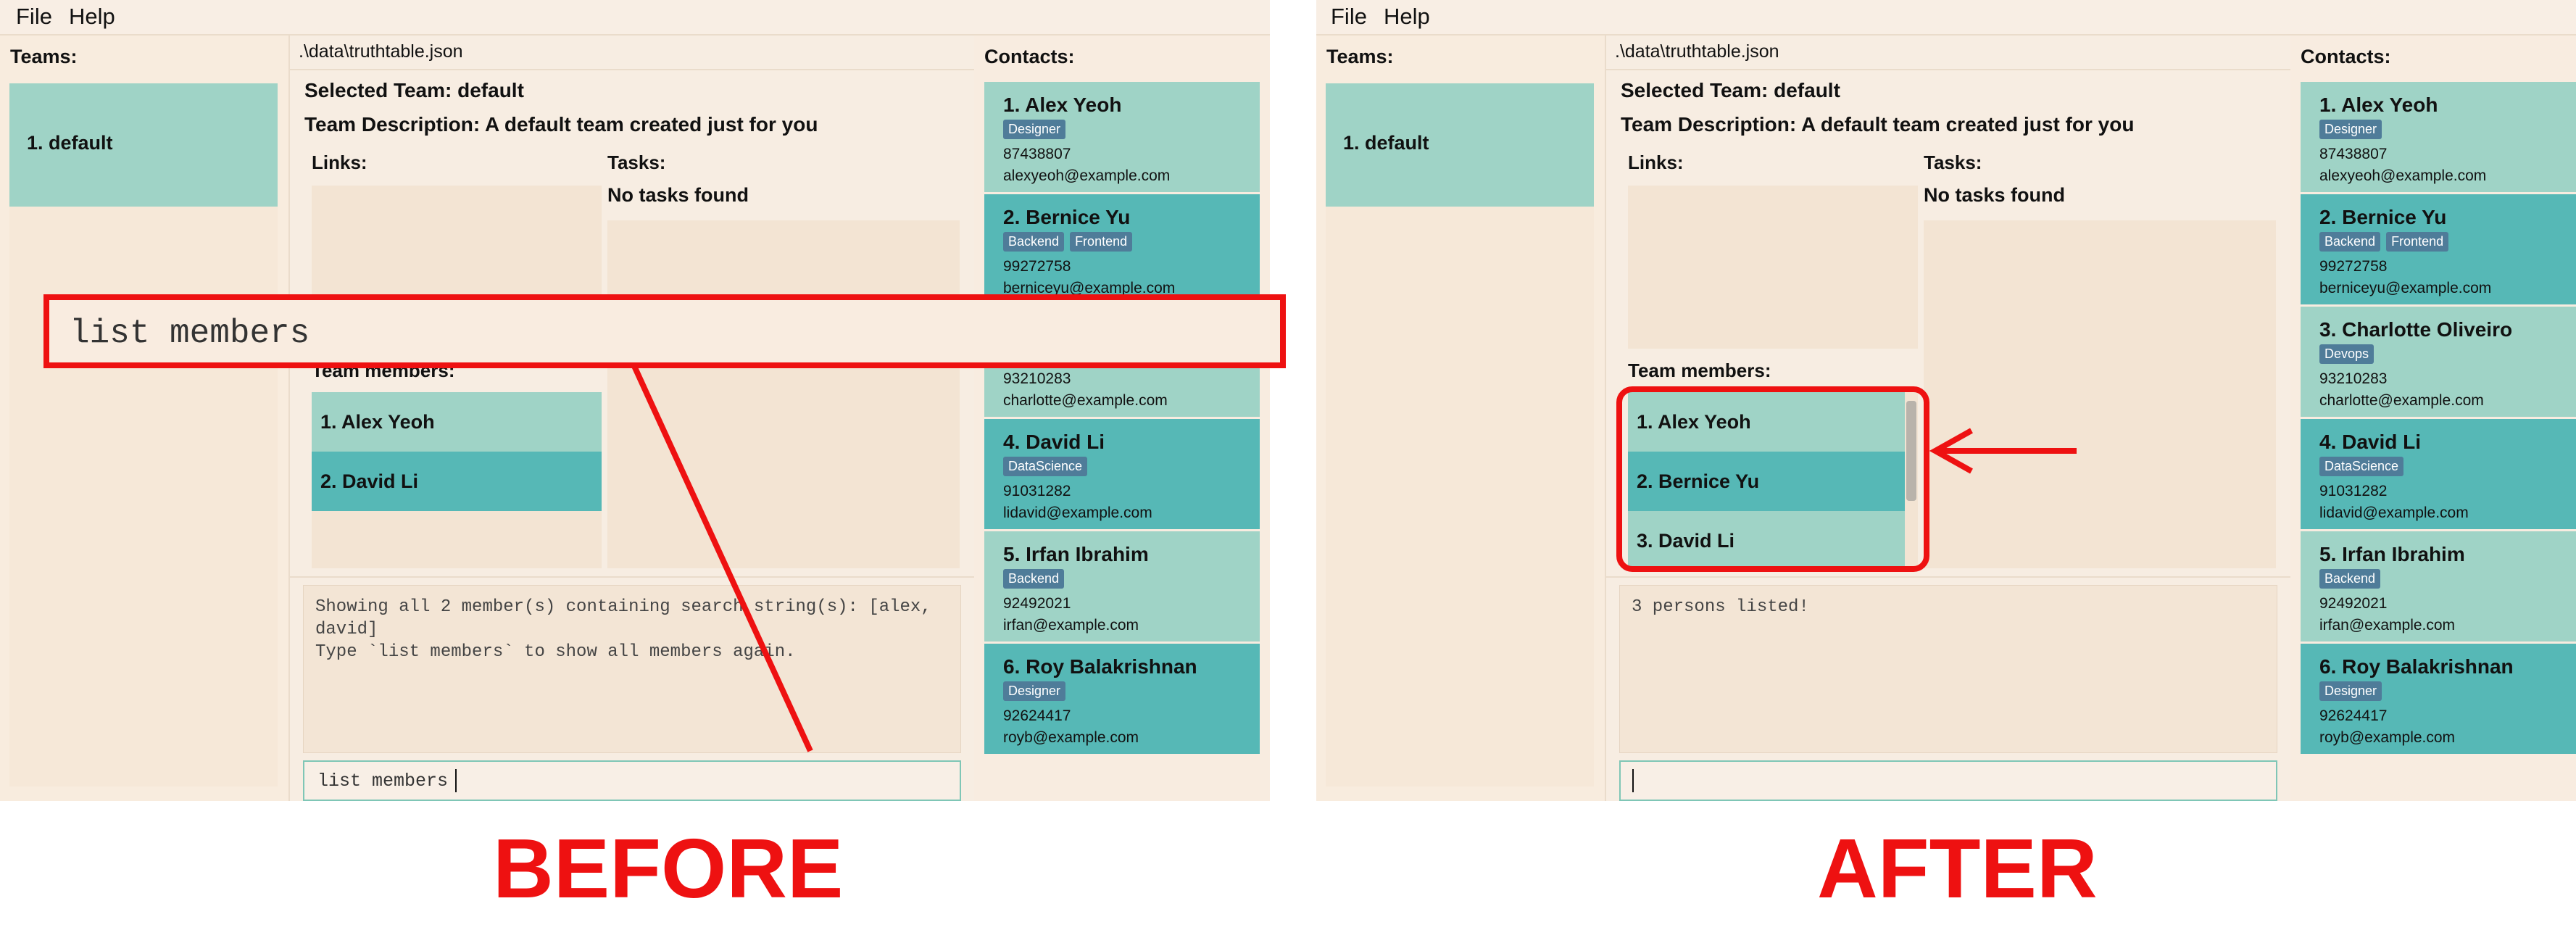 This screenshot has width=2576, height=930. I want to click on member-name: 1. Alex Yeoh, so click(377, 422).